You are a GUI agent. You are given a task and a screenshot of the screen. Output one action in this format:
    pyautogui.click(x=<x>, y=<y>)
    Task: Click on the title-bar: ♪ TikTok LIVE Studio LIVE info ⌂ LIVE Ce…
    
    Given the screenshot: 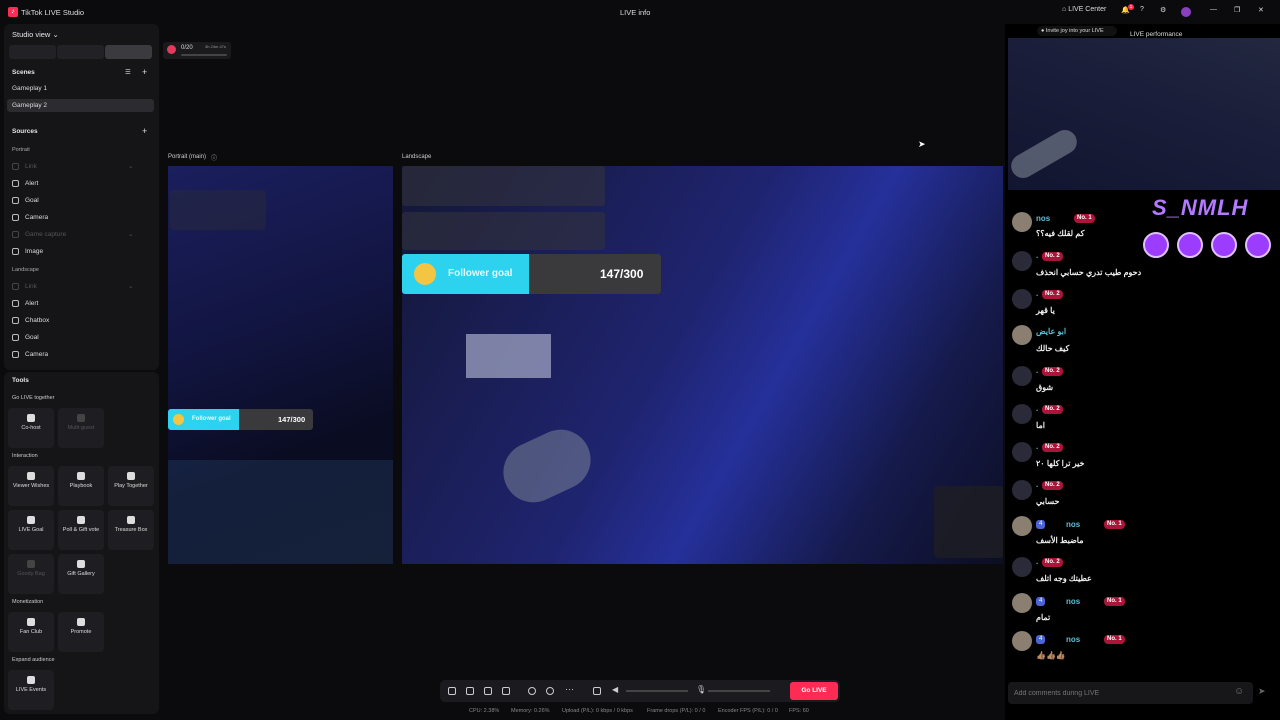 What is the action you would take?
    pyautogui.click(x=640, y=12)
    